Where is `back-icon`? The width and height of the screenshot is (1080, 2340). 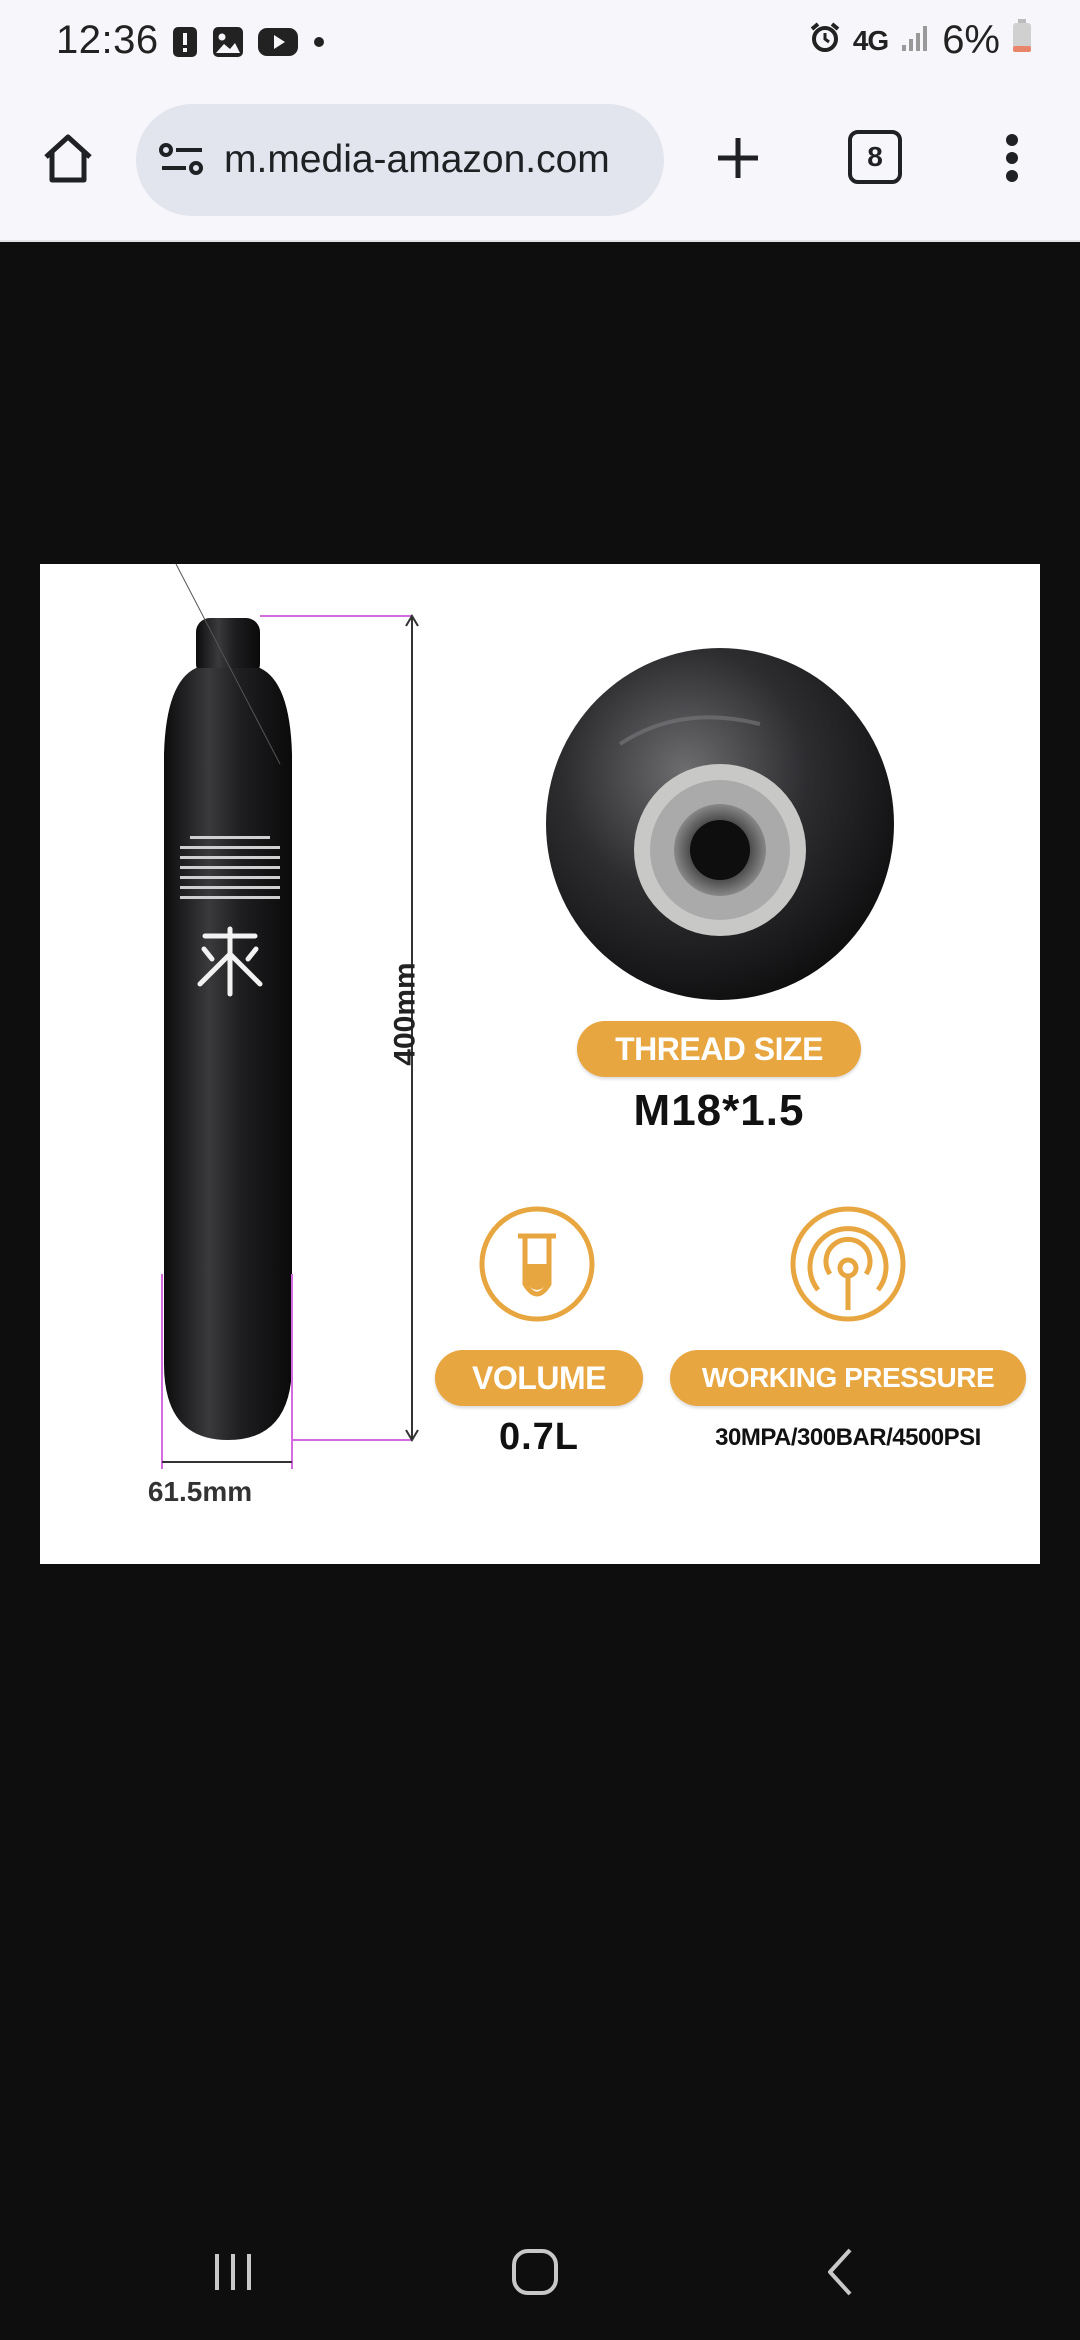
back-icon is located at coordinates (840, 2274).